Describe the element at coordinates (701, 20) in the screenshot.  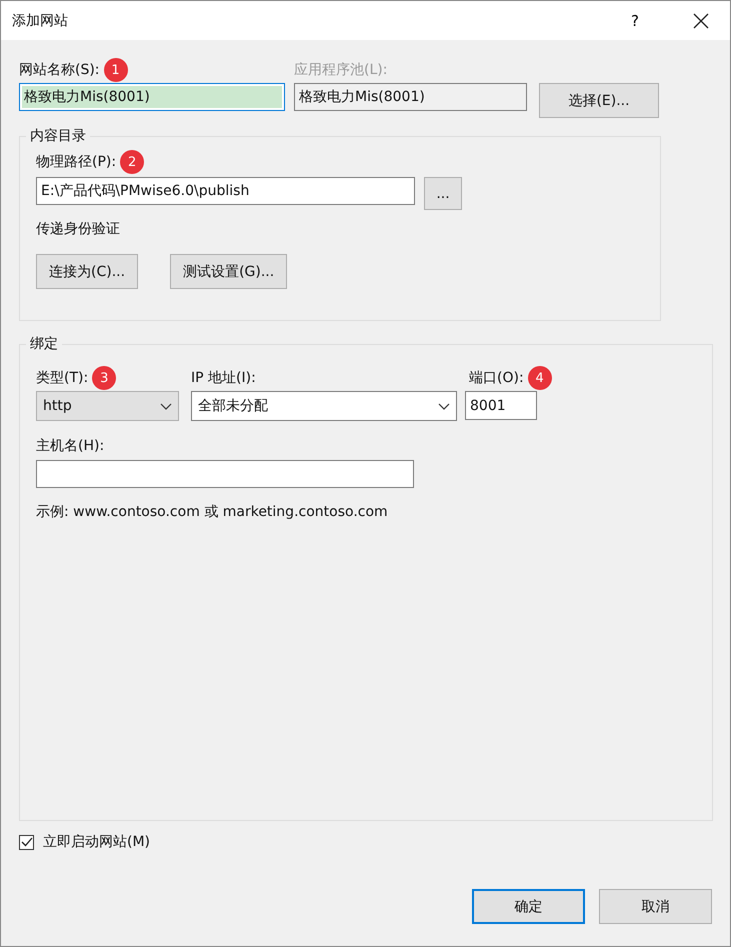
I see `close-icon` at that location.